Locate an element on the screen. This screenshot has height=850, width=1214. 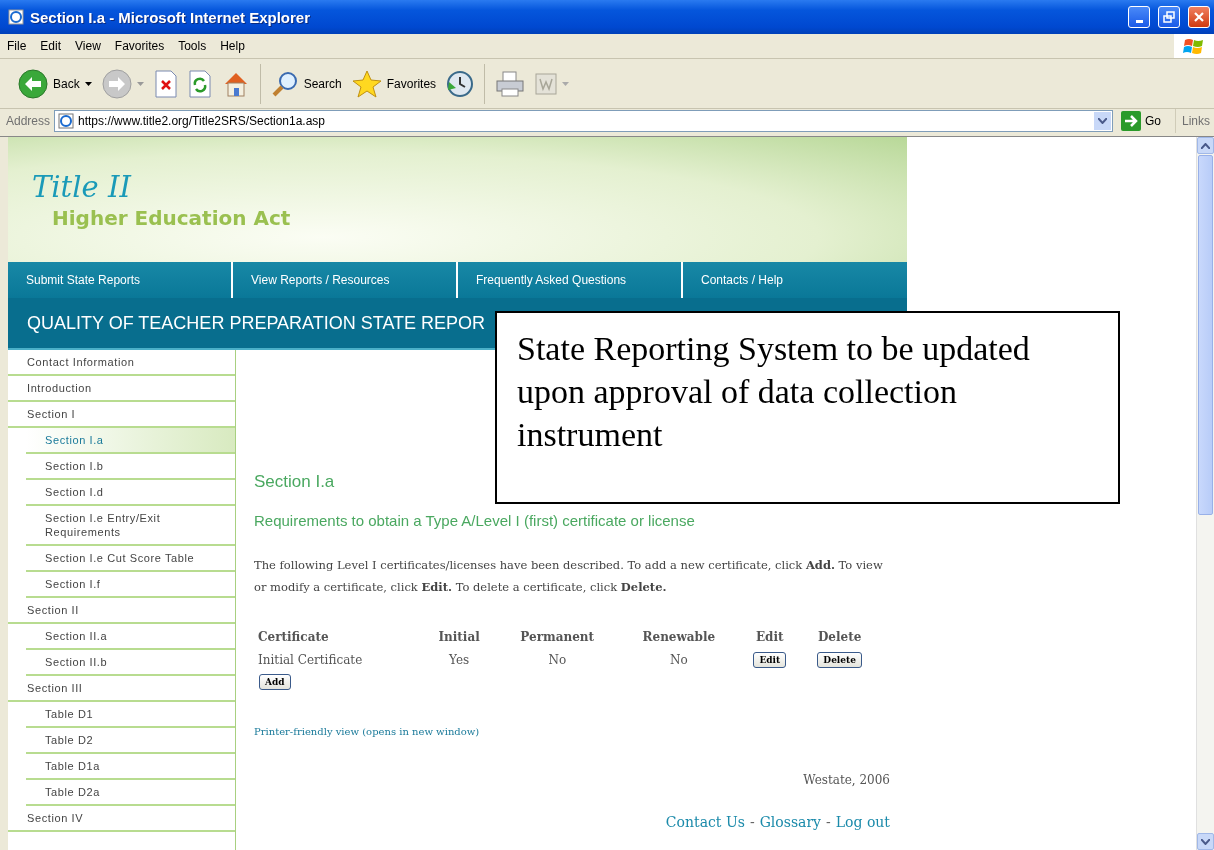
column-header: Permanent is located at coordinates (557, 637).